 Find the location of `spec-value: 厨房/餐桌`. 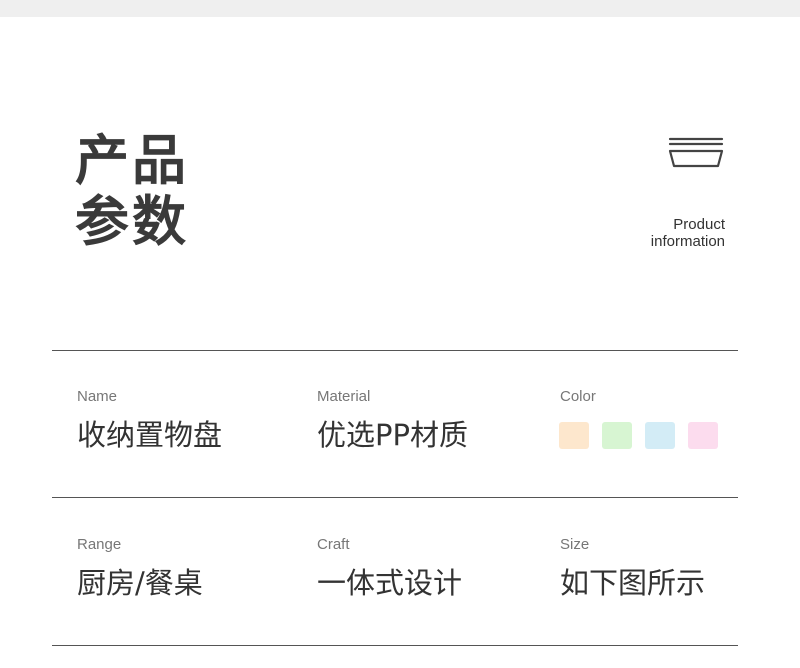

spec-value: 厨房/餐桌 is located at coordinates (140, 583).